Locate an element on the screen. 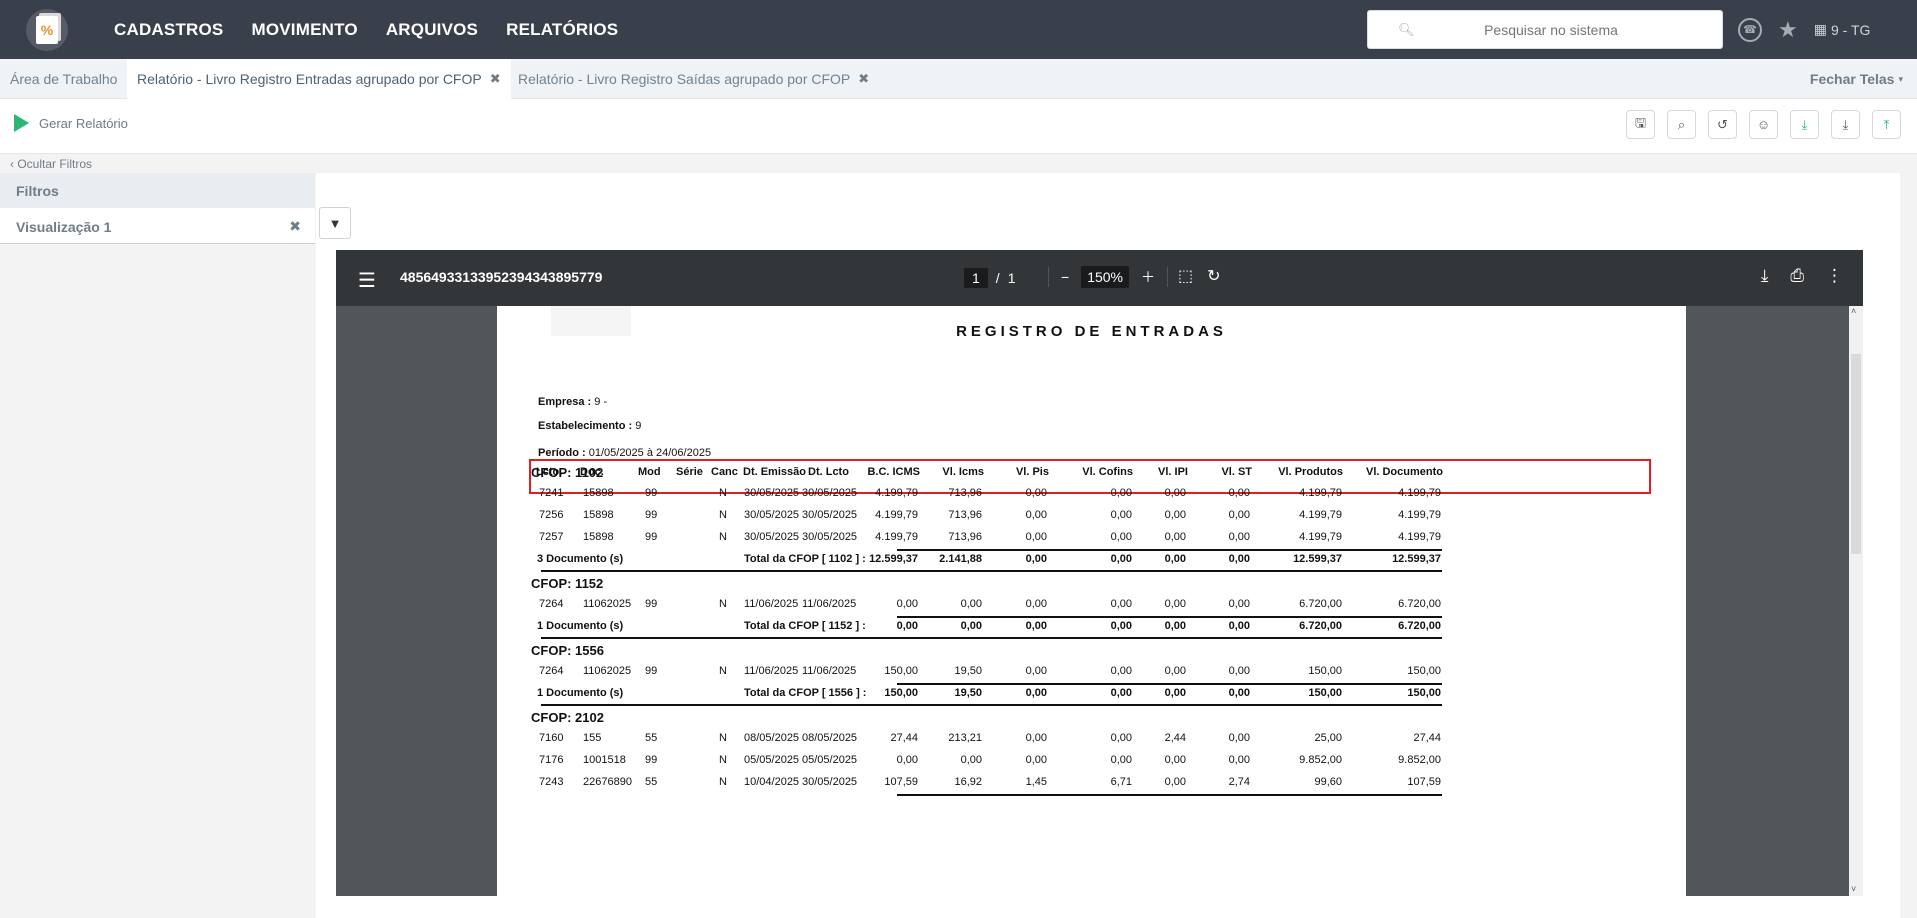  scroll-thumb is located at coordinates (1856, 454).